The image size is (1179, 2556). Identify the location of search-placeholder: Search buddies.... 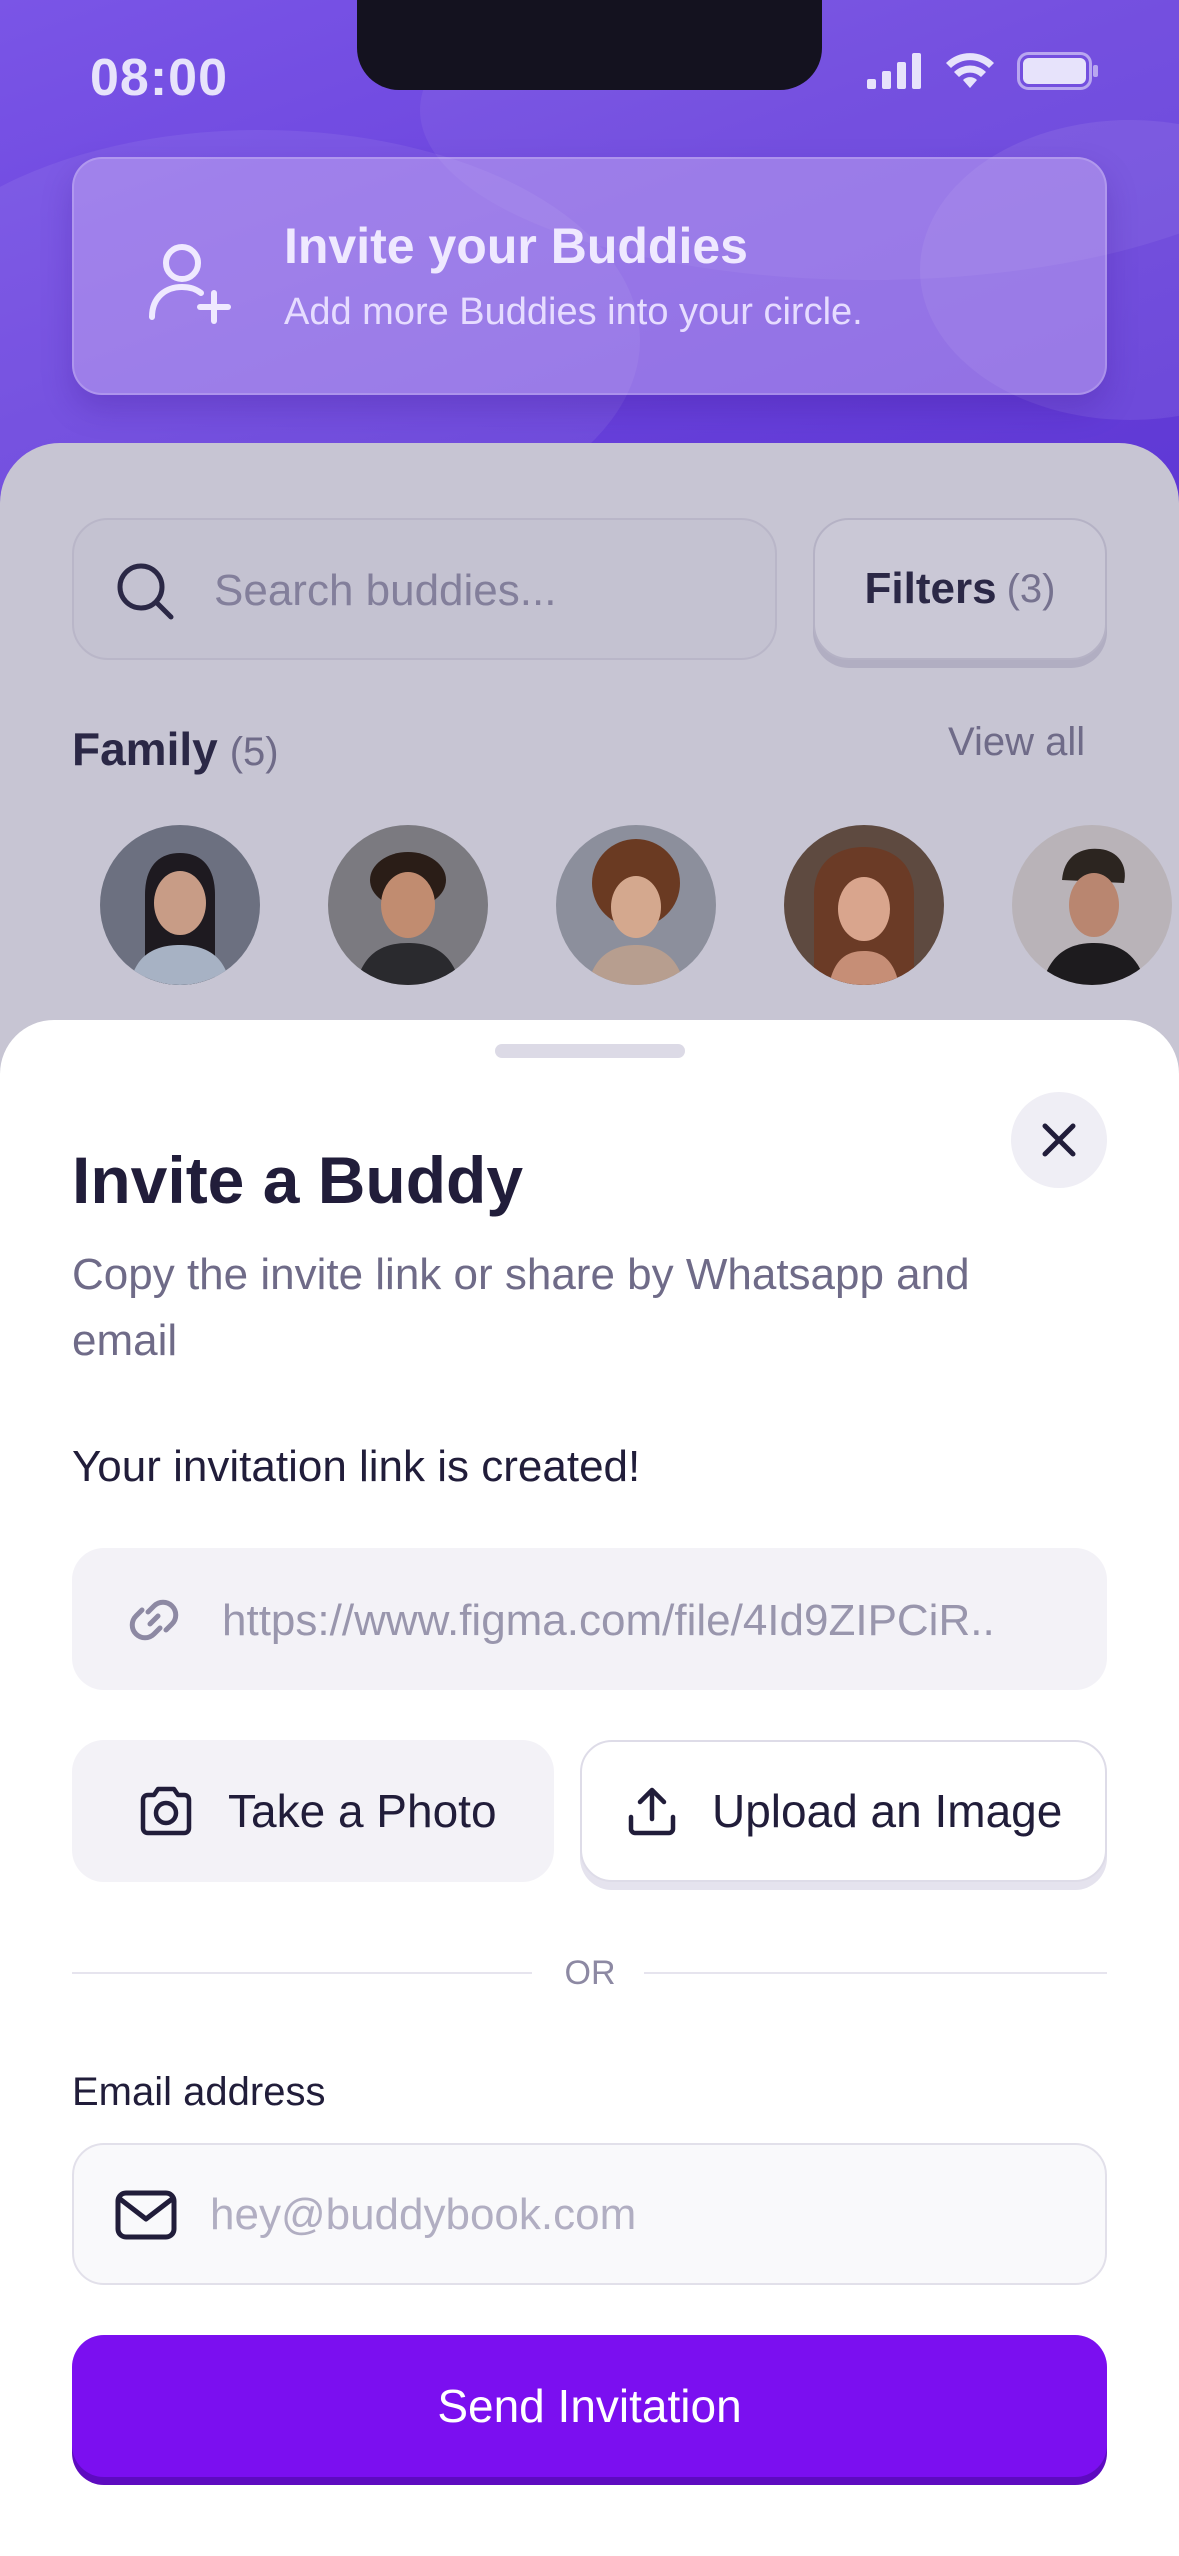
(385, 590).